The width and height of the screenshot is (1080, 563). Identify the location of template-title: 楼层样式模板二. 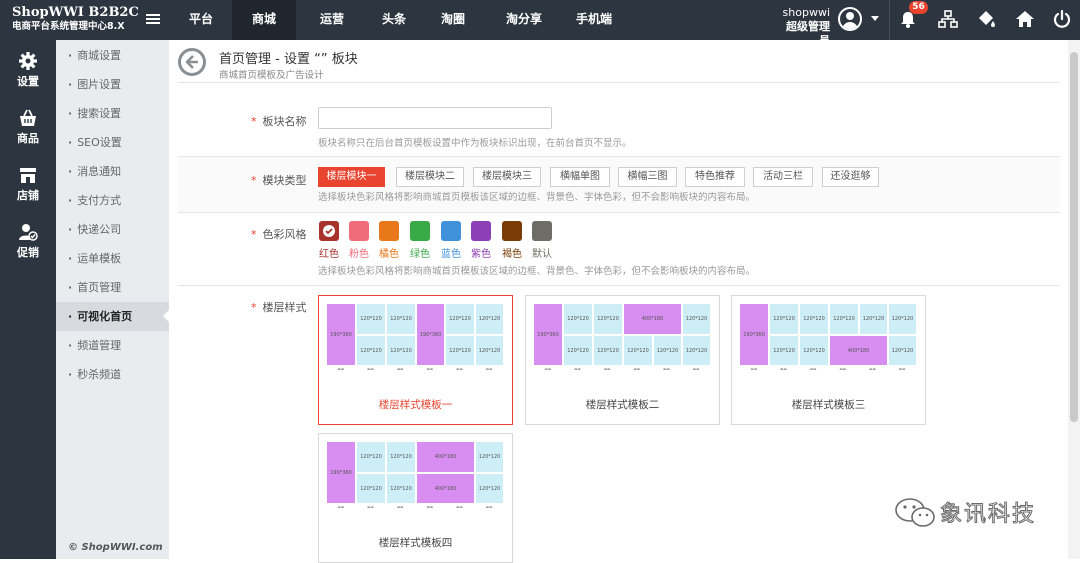
(622, 405).